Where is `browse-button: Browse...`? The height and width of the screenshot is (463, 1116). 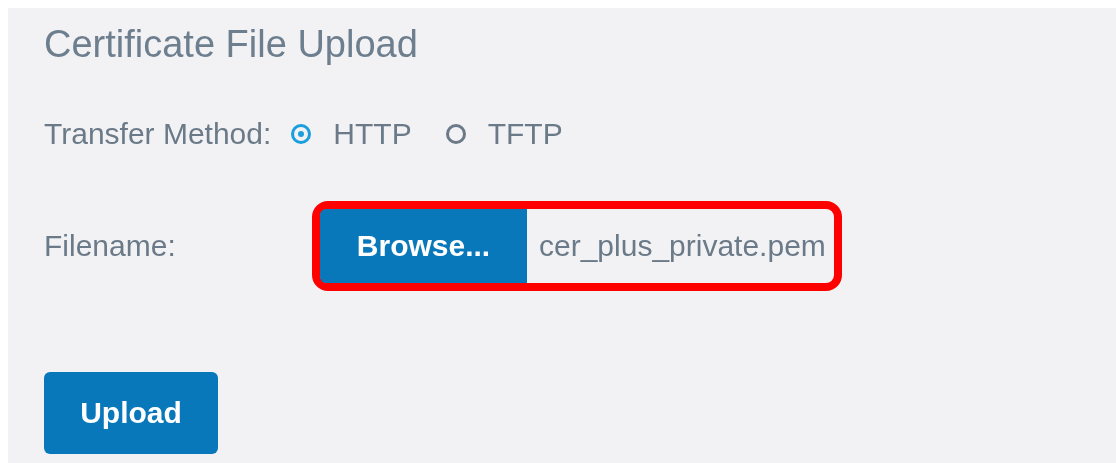 browse-button: Browse... is located at coordinates (423, 246).